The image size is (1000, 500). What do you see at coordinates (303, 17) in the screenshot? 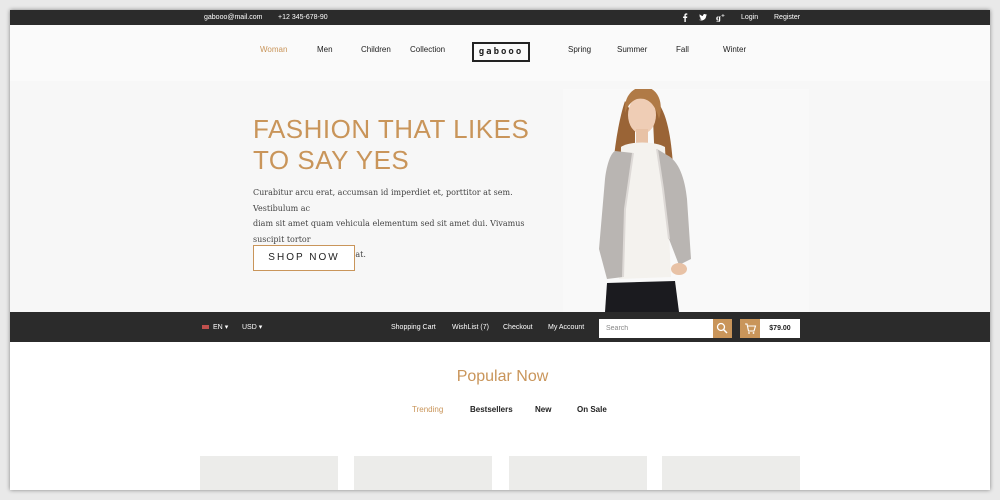
I see `contact-phone: +12 345-678-90` at bounding box center [303, 17].